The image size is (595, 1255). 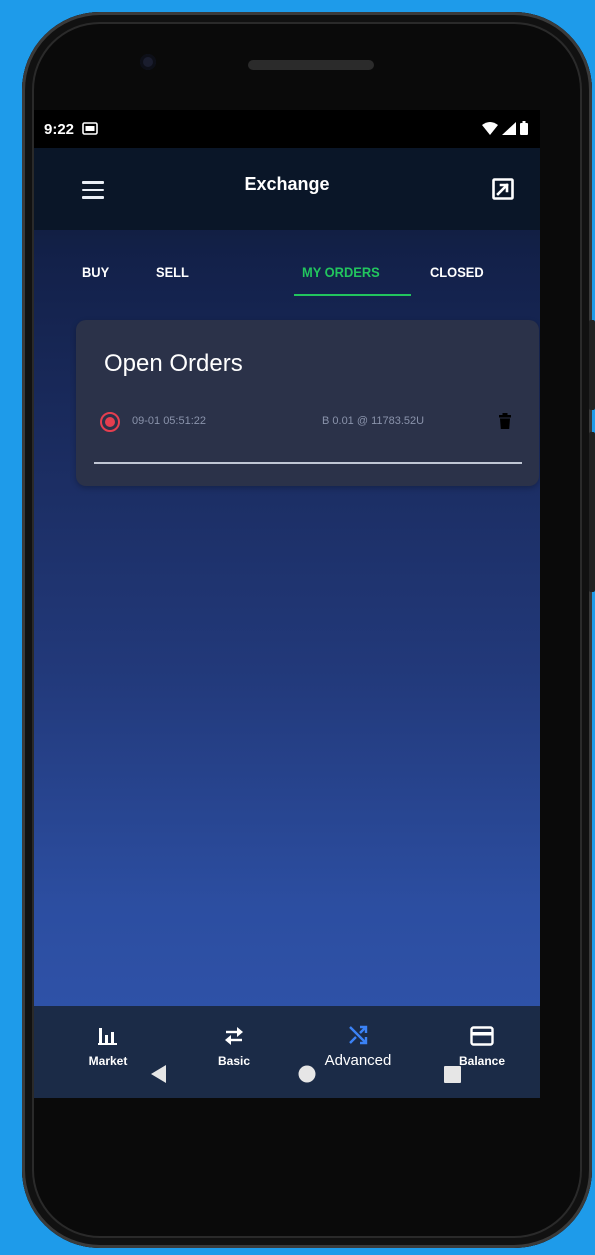 What do you see at coordinates (358, 1032) in the screenshot?
I see `shuffle-icon` at bounding box center [358, 1032].